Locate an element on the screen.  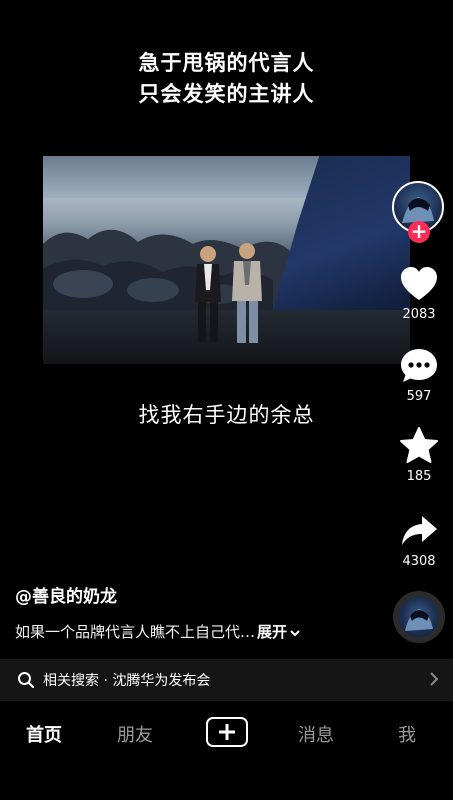
music-disc-image is located at coordinates (419, 620).